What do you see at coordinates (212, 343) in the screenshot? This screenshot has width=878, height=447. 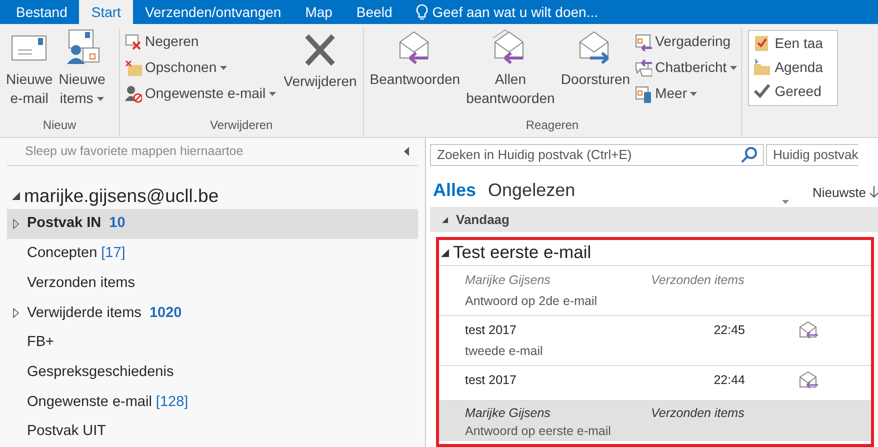 I see `folder-item: FB+` at bounding box center [212, 343].